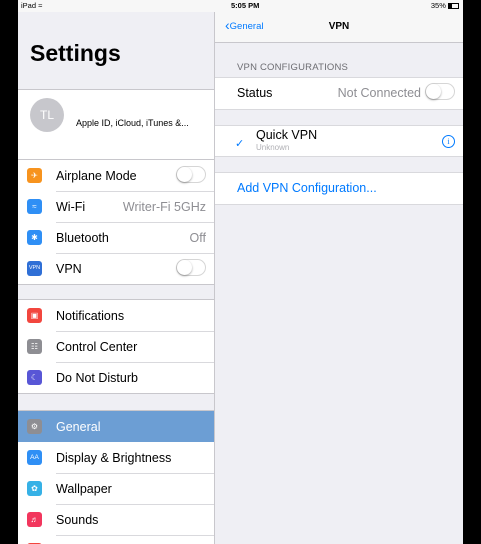 This screenshot has width=481, height=544. I want to click on wifi-signal-icon: ≈, so click(40, 5).